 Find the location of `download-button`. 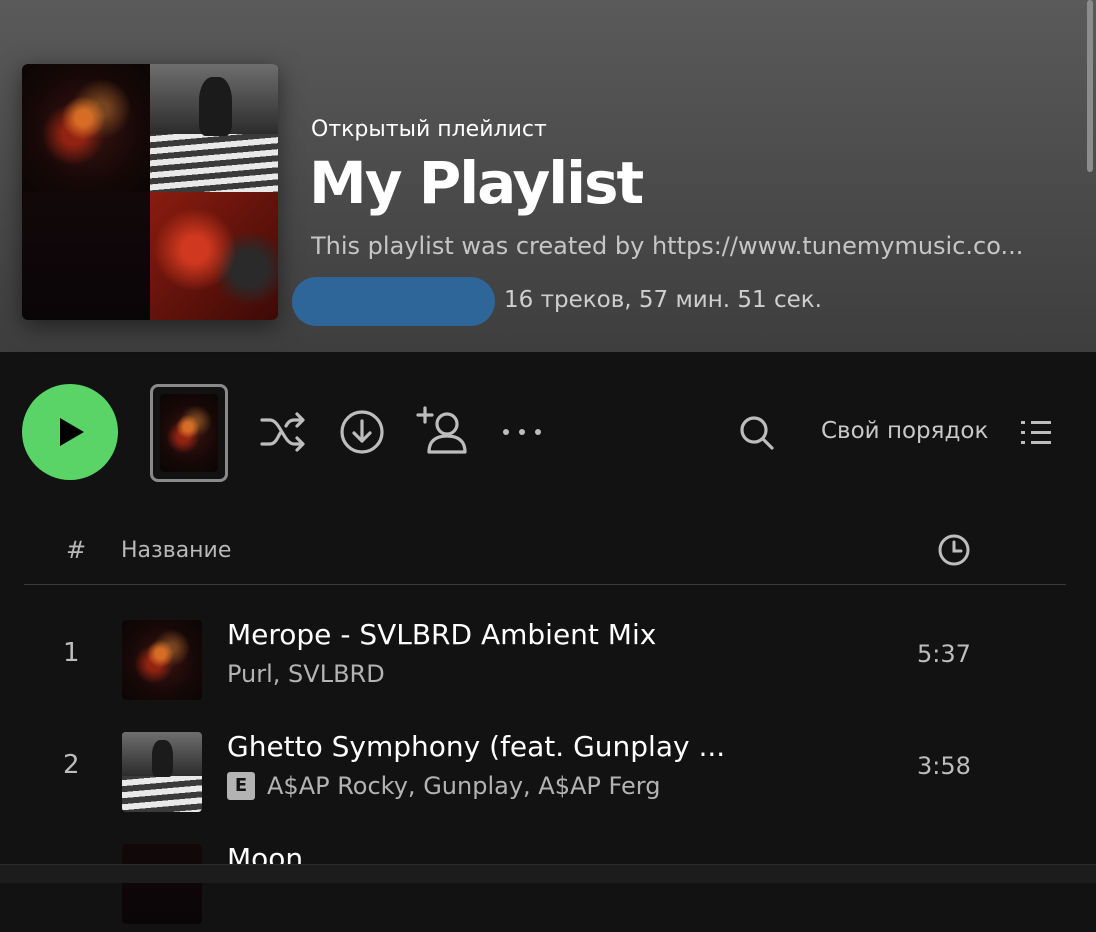

download-button is located at coordinates (362, 432).